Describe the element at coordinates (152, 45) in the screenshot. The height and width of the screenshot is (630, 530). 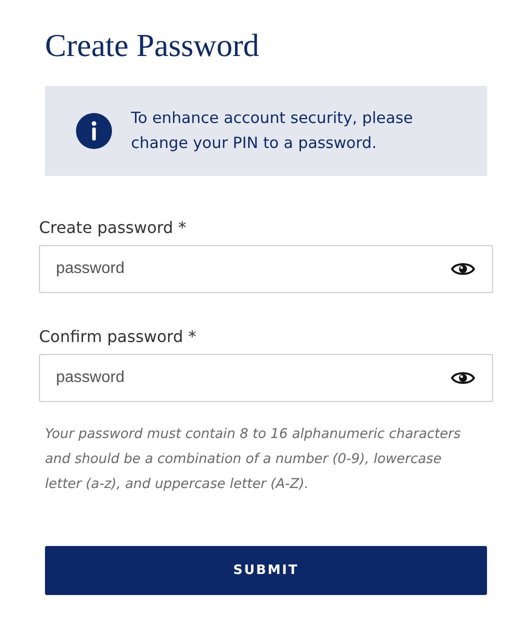
I see `page-title: Create Password` at that location.